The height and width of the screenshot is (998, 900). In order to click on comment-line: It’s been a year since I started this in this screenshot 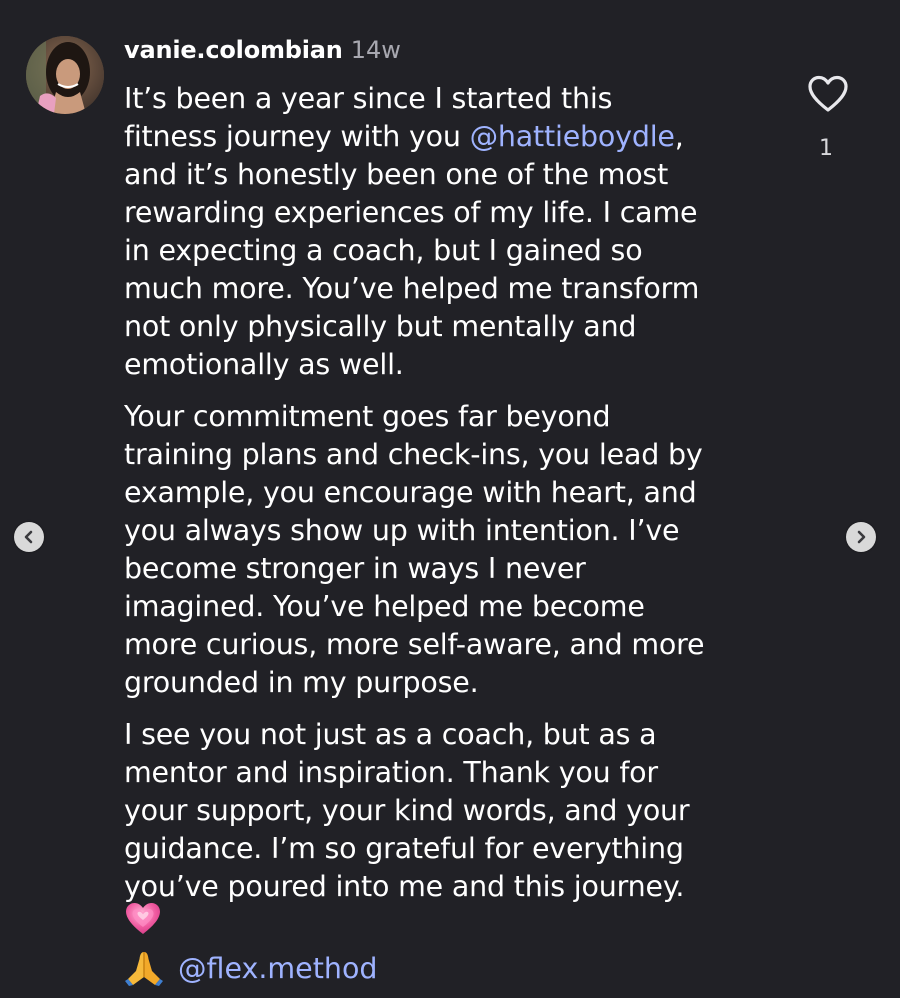, I will do `click(368, 98)`.